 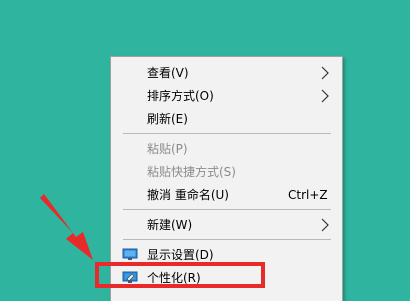 What do you see at coordinates (226, 73) in the screenshot?
I see `menu-item-view: 查看(V)` at bounding box center [226, 73].